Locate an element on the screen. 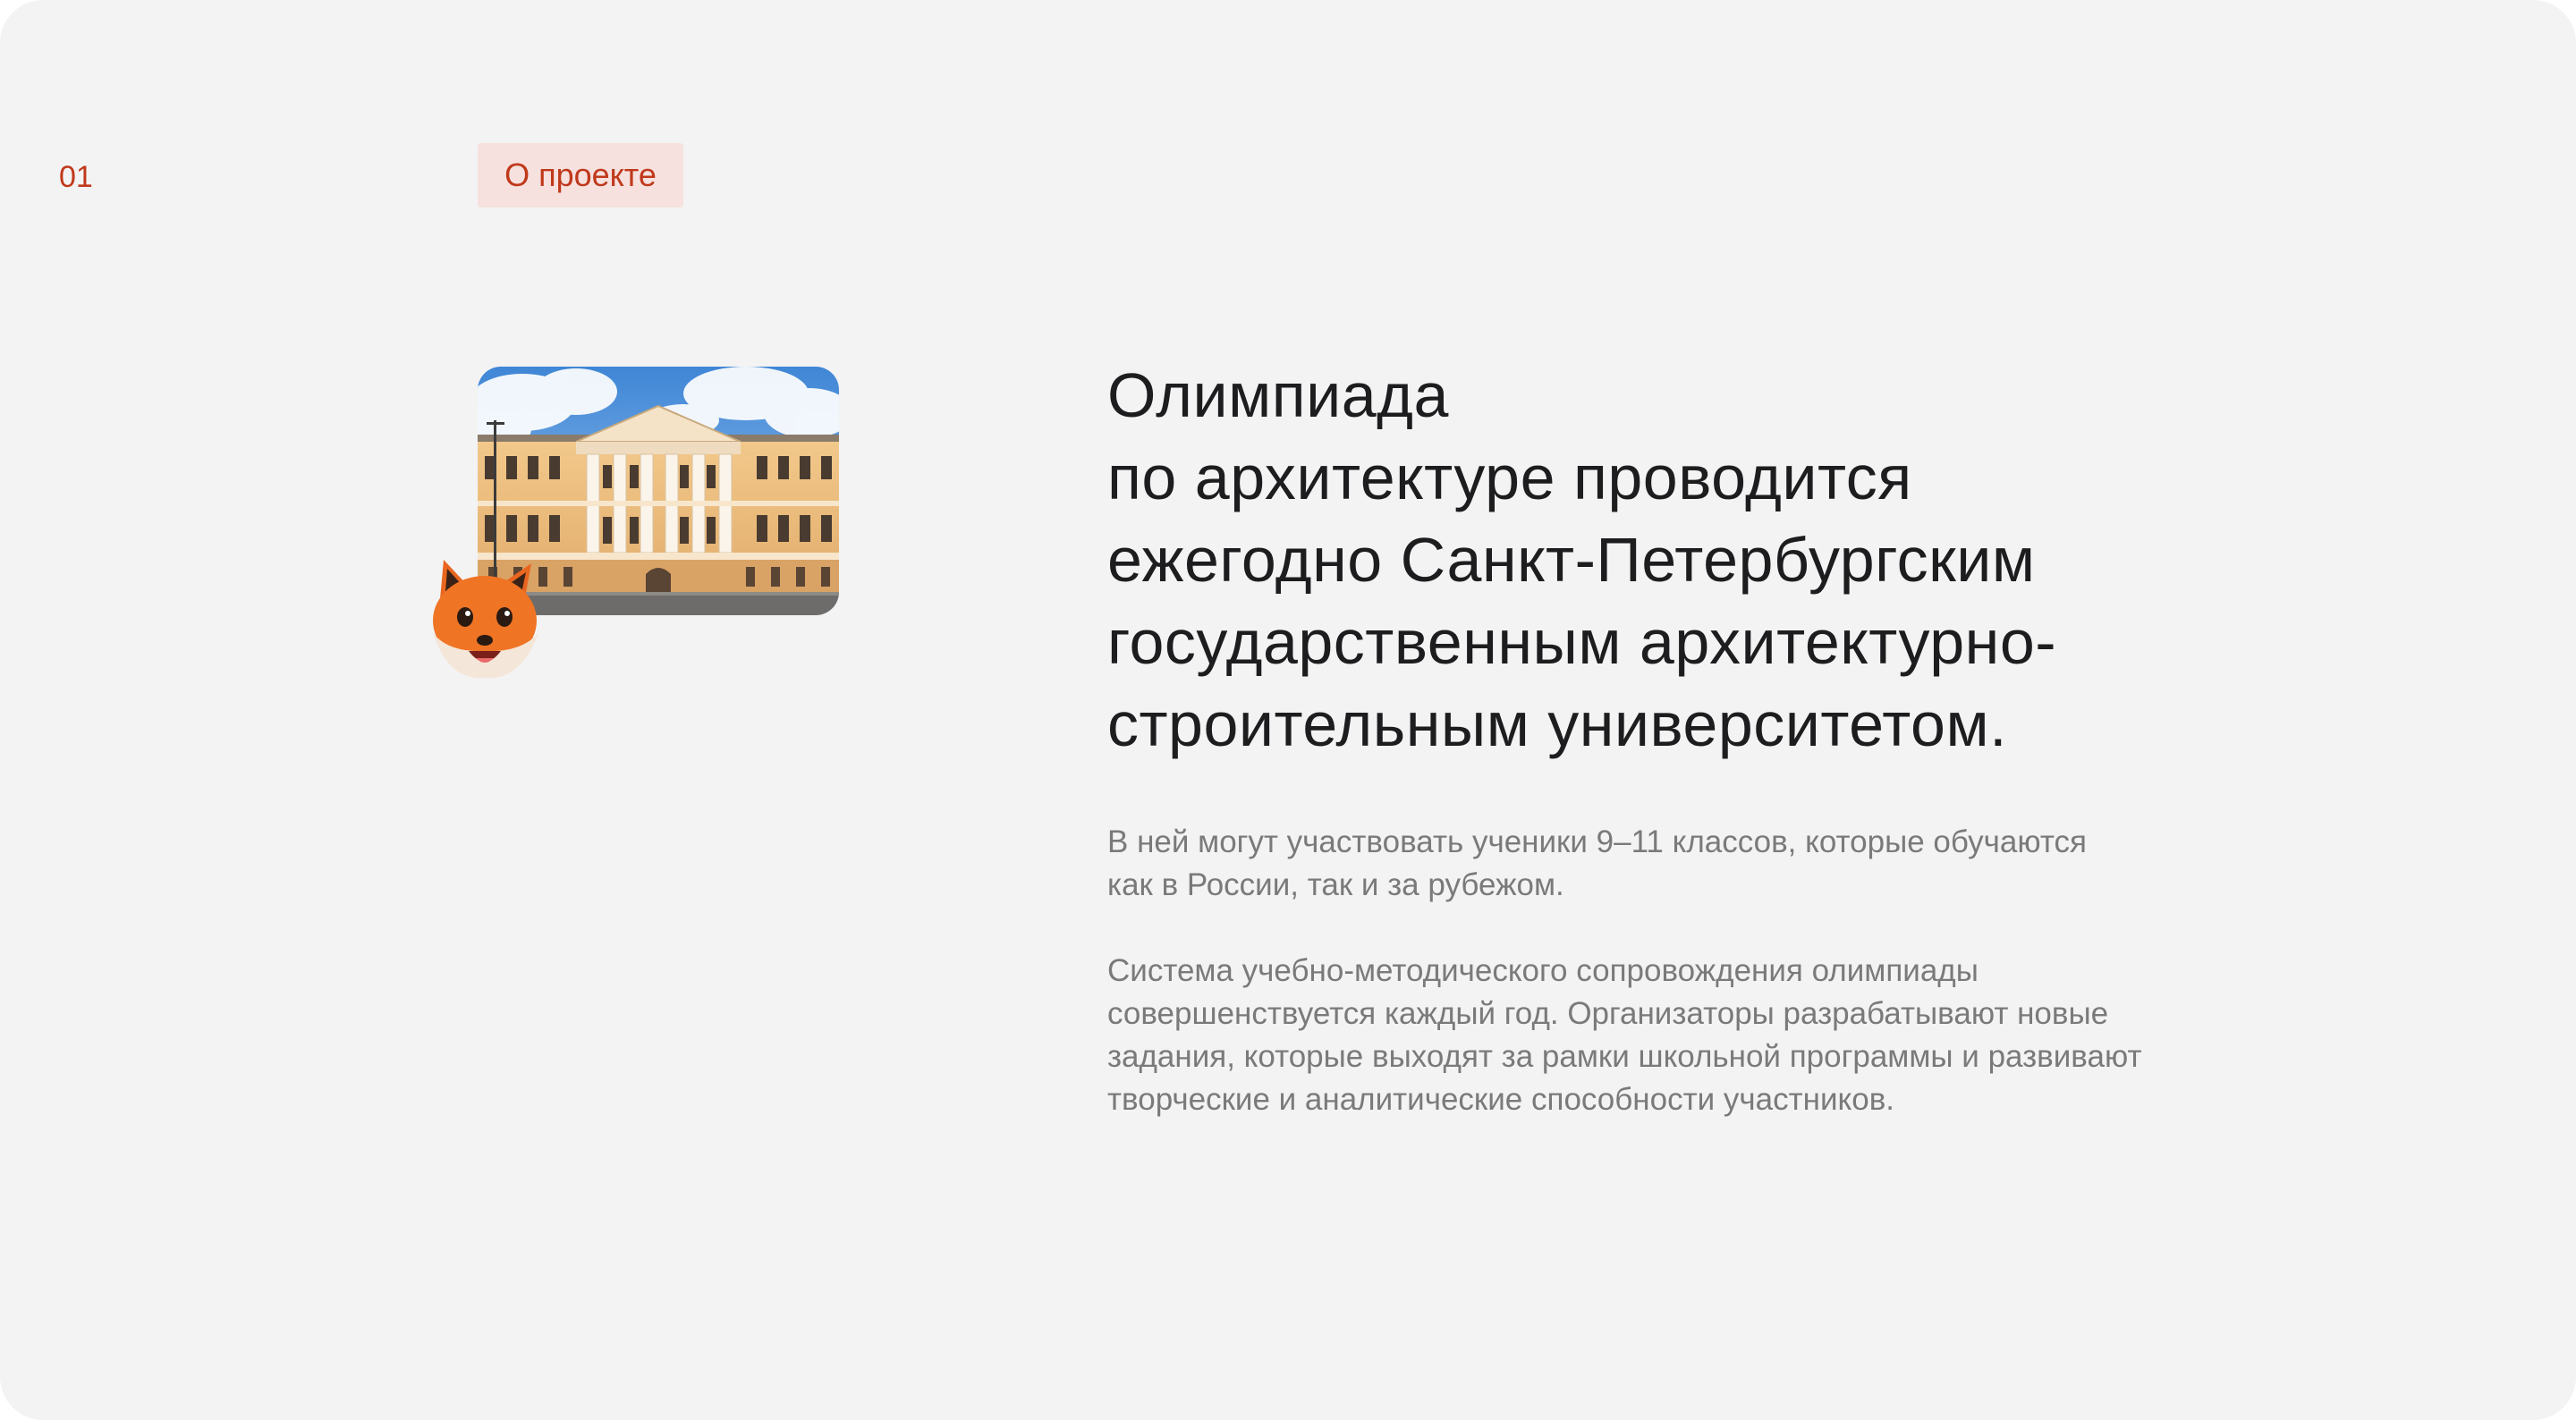 This screenshot has width=2576, height=1420. heading-line: государственным архитектурно- is located at coordinates (1582, 642).